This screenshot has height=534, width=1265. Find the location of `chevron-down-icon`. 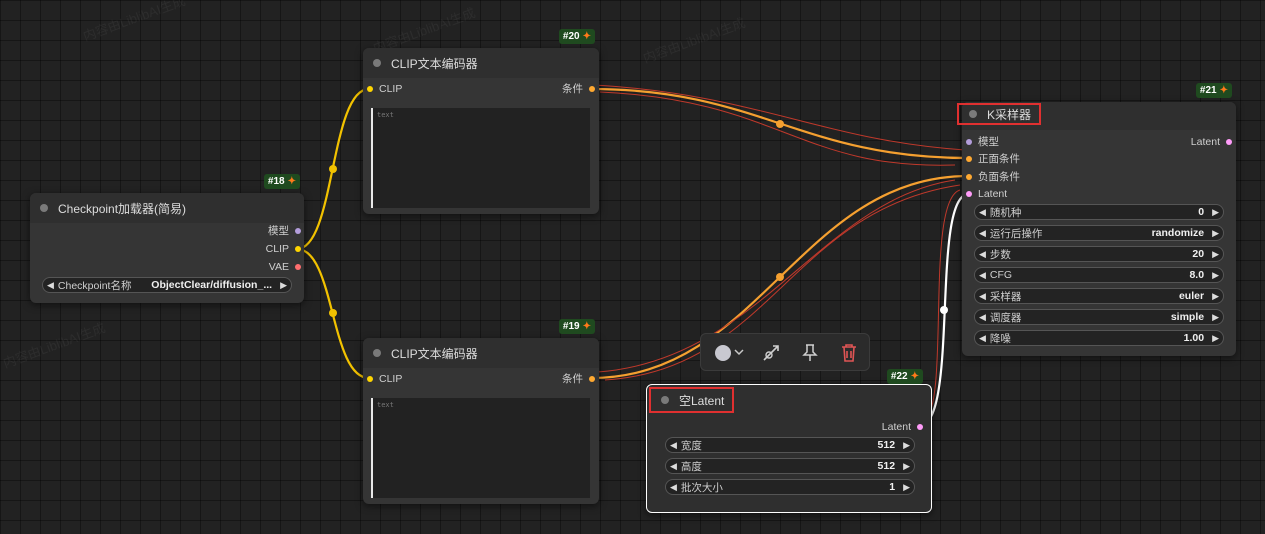

chevron-down-icon is located at coordinates (739, 353).